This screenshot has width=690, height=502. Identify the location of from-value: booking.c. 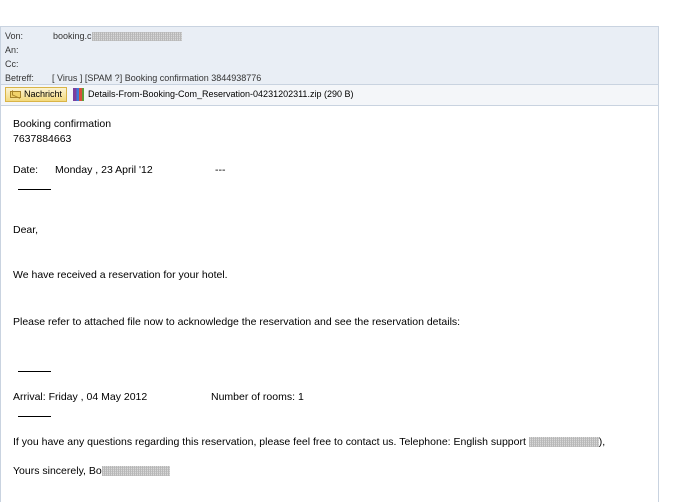
(117, 36).